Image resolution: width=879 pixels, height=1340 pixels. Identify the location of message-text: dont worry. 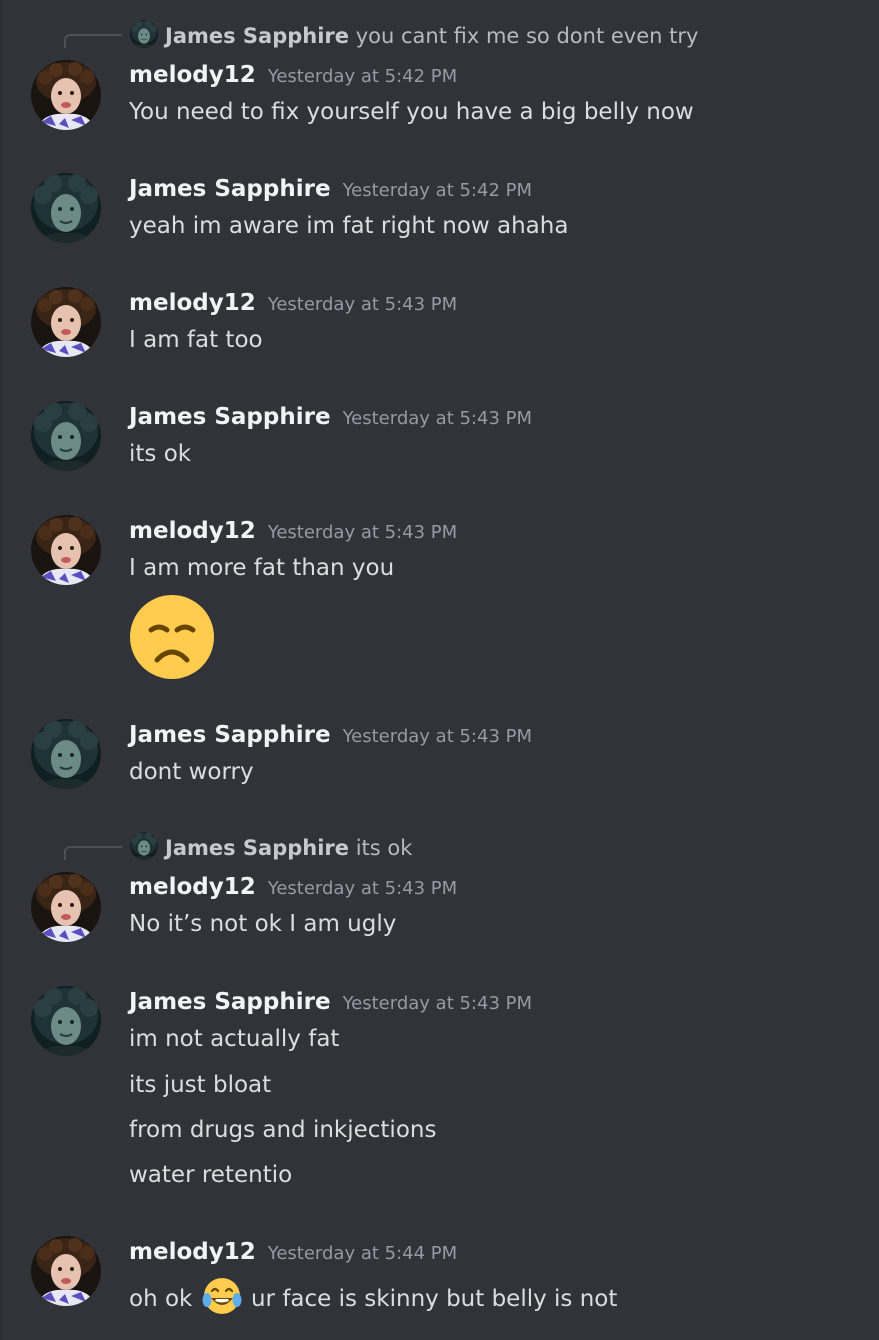
(191, 772).